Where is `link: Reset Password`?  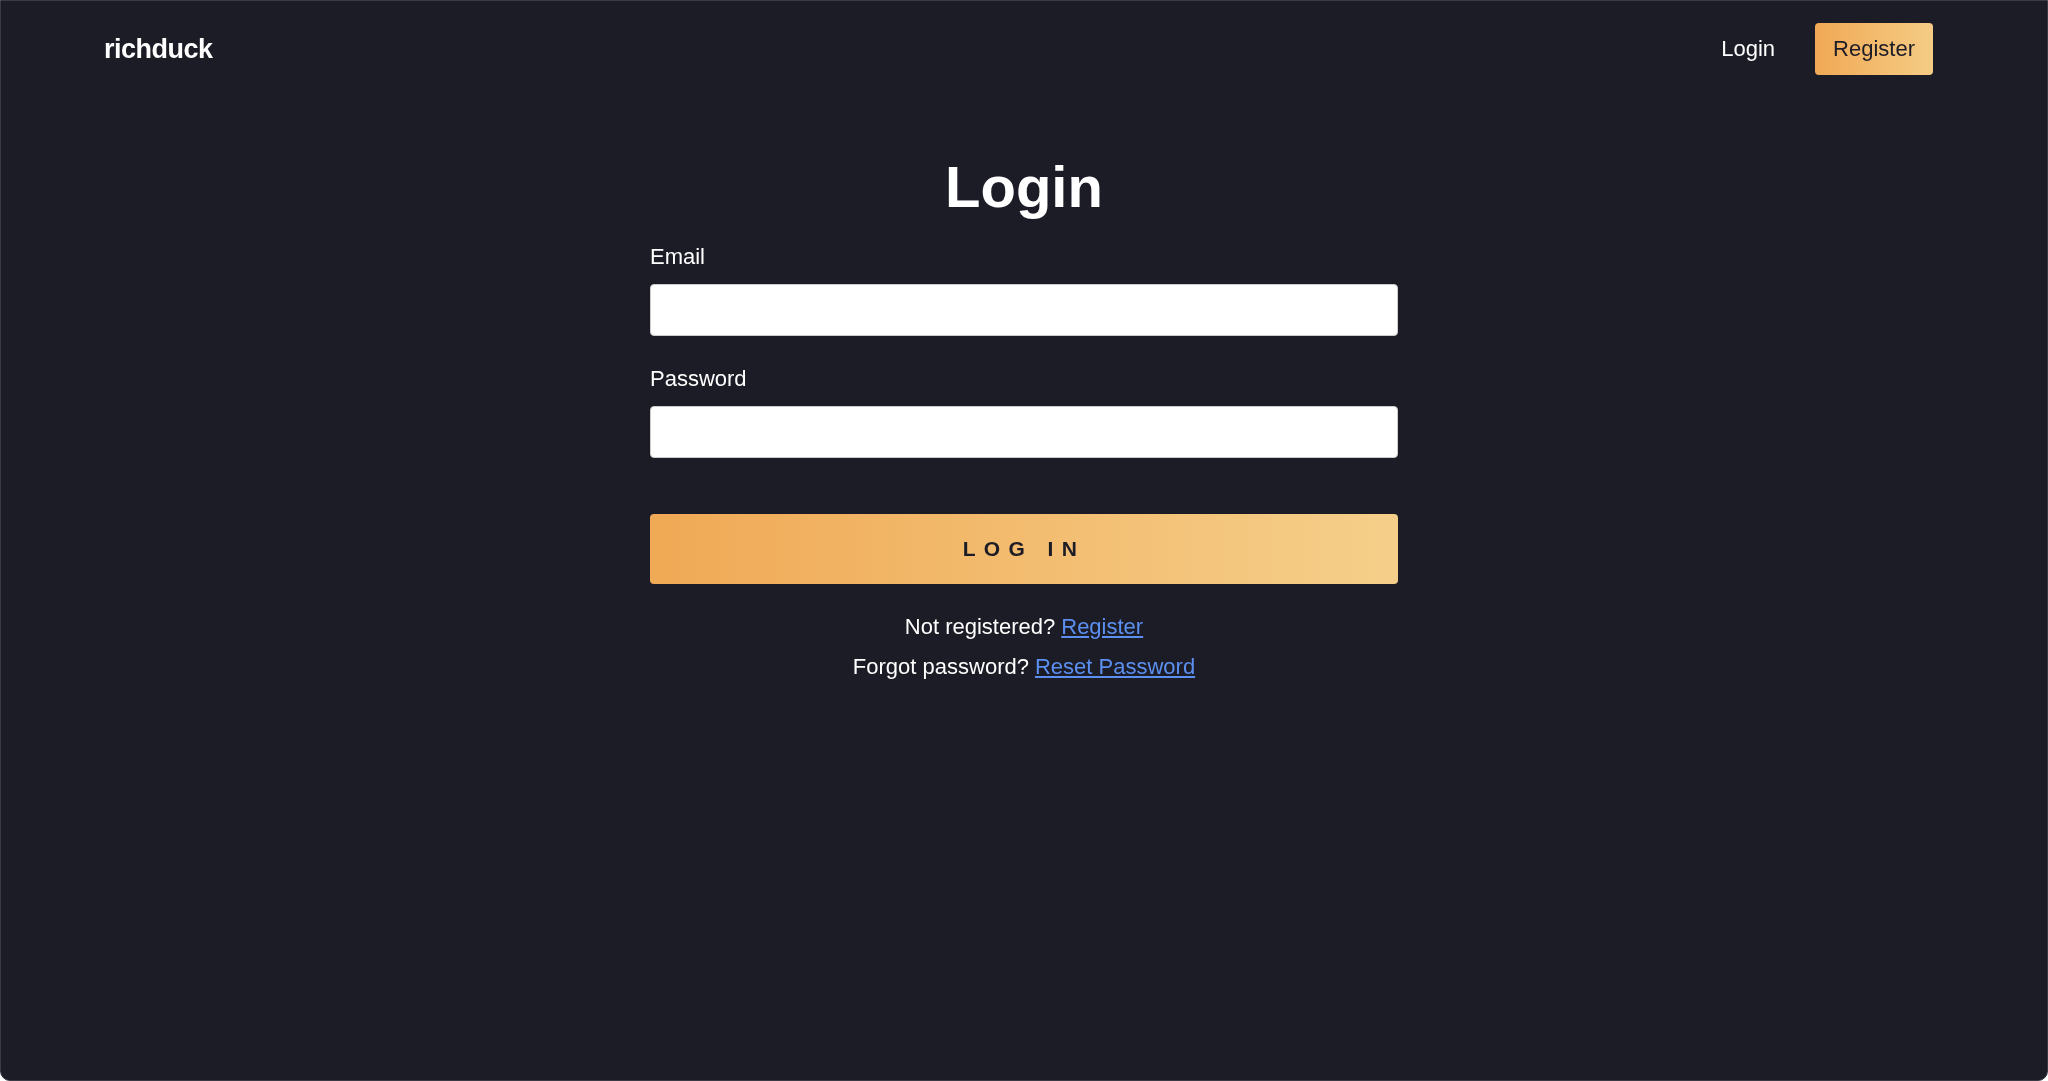
link: Reset Password is located at coordinates (1115, 667).